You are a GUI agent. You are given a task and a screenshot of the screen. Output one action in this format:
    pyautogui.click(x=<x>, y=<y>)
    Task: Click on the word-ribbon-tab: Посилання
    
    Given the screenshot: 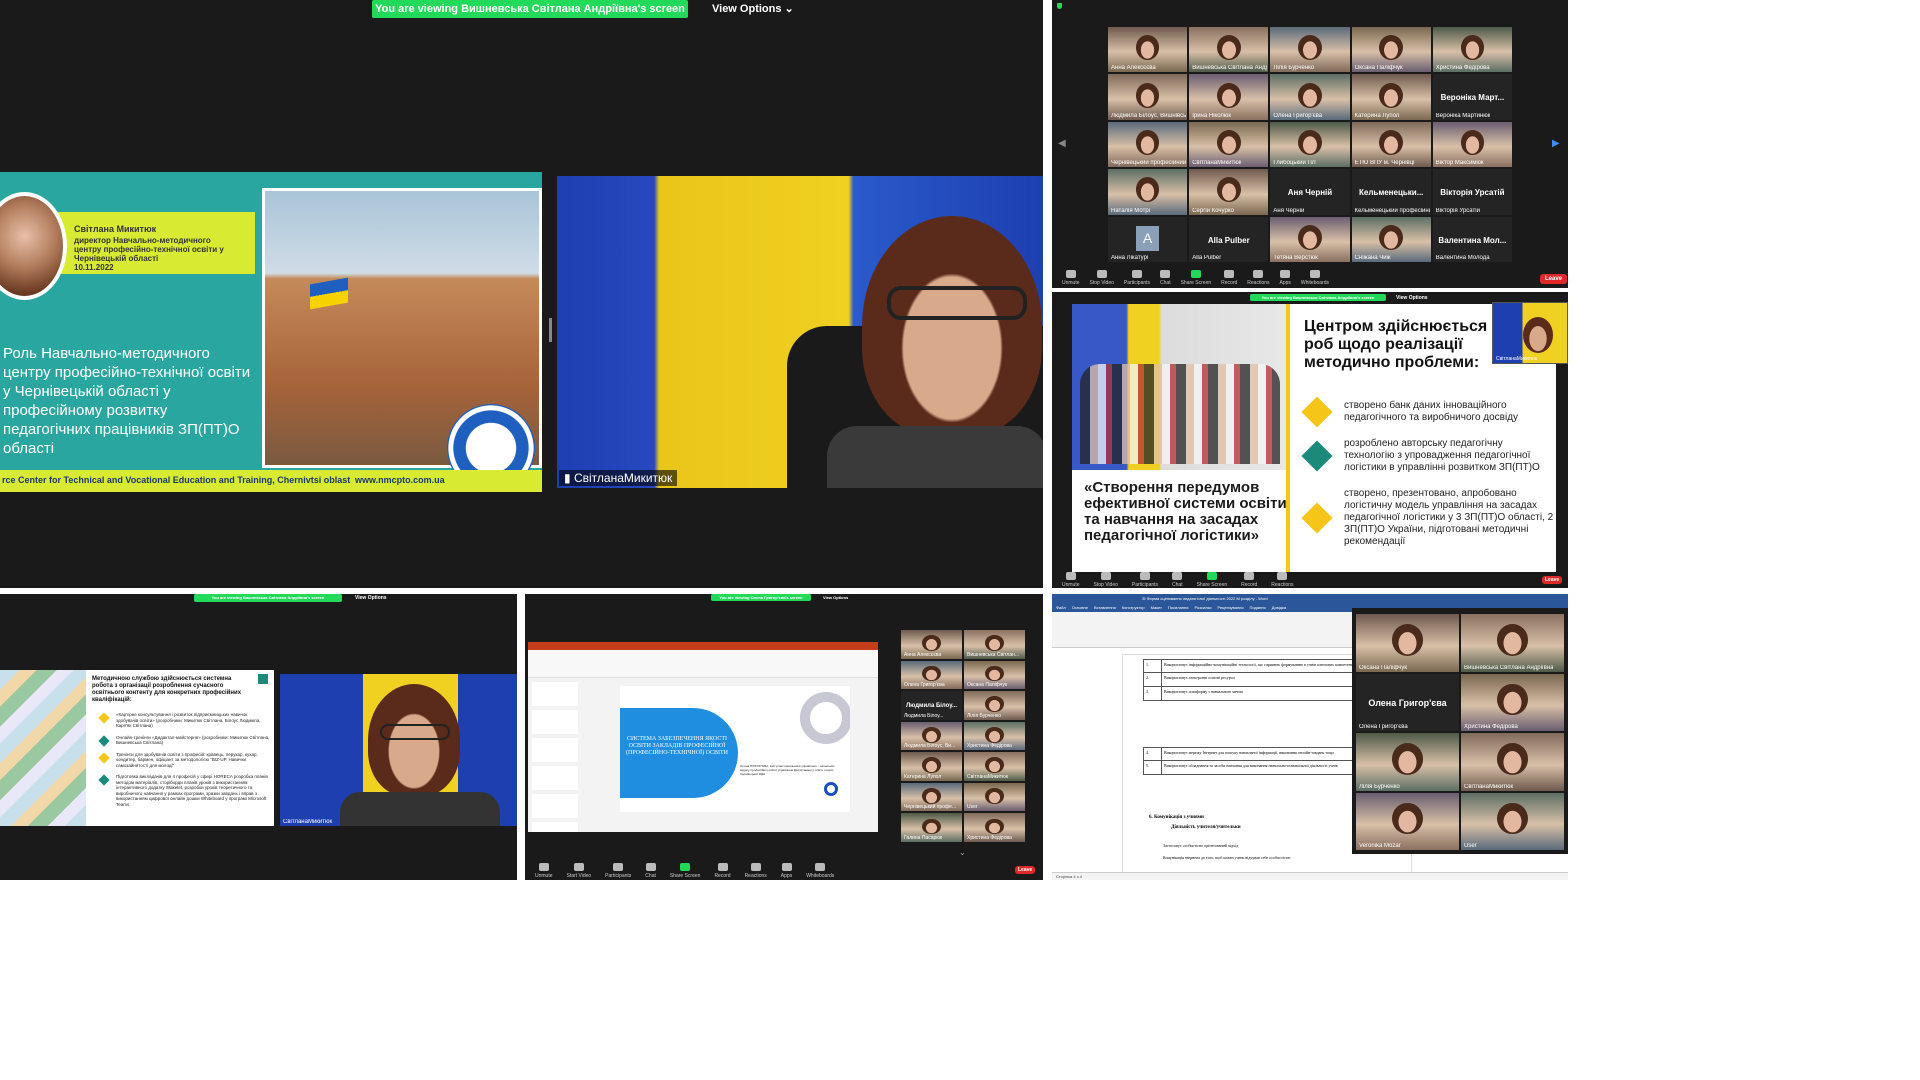 What is the action you would take?
    pyautogui.click(x=1178, y=608)
    